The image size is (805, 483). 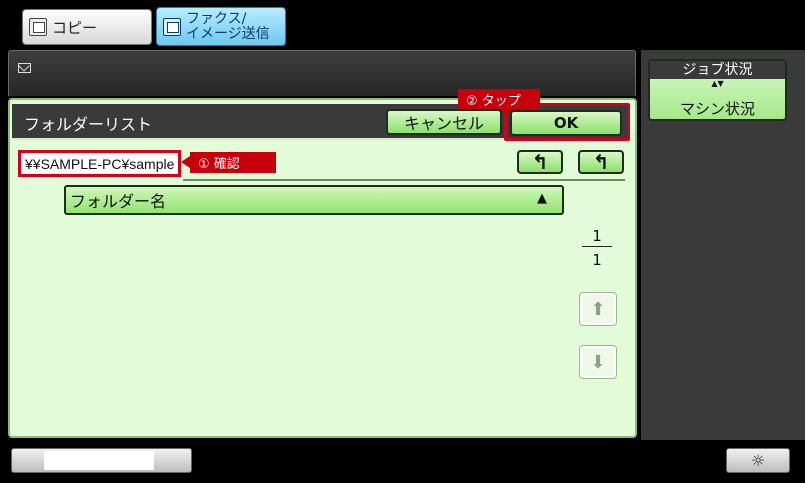 I want to click on copy-icon, so click(x=38, y=27).